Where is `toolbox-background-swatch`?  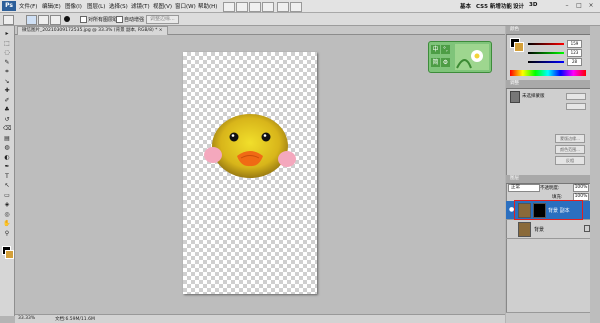
toolbox-background-swatch is located at coordinates (9, 254).